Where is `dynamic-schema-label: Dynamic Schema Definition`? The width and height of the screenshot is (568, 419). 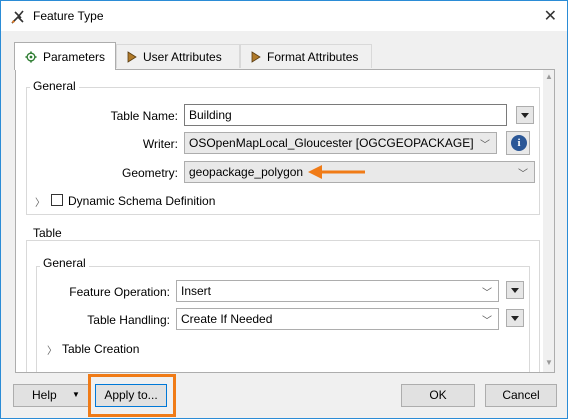 dynamic-schema-label: Dynamic Schema Definition is located at coordinates (142, 201).